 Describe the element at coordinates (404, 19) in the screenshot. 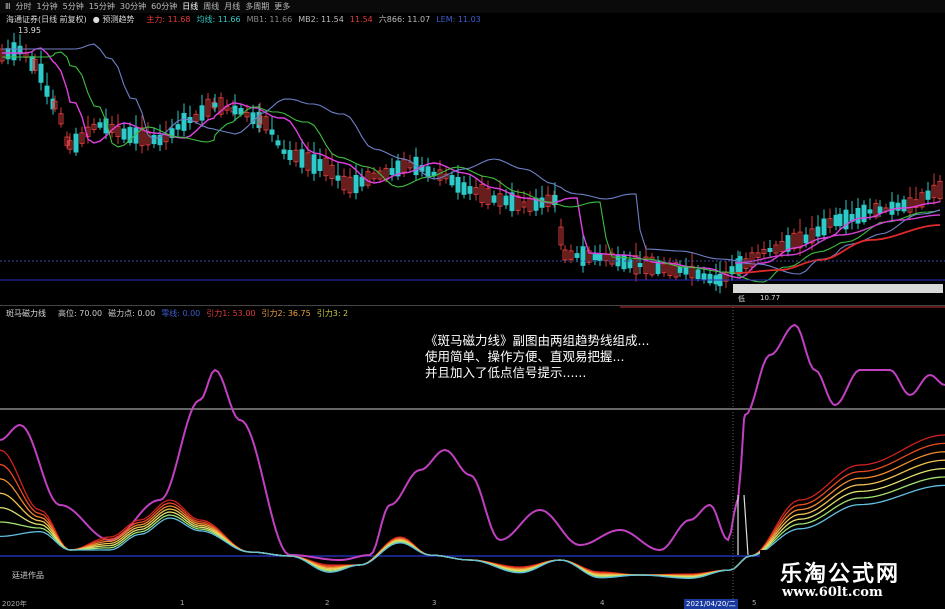

I see `value-label: 六866: 11.07` at that location.